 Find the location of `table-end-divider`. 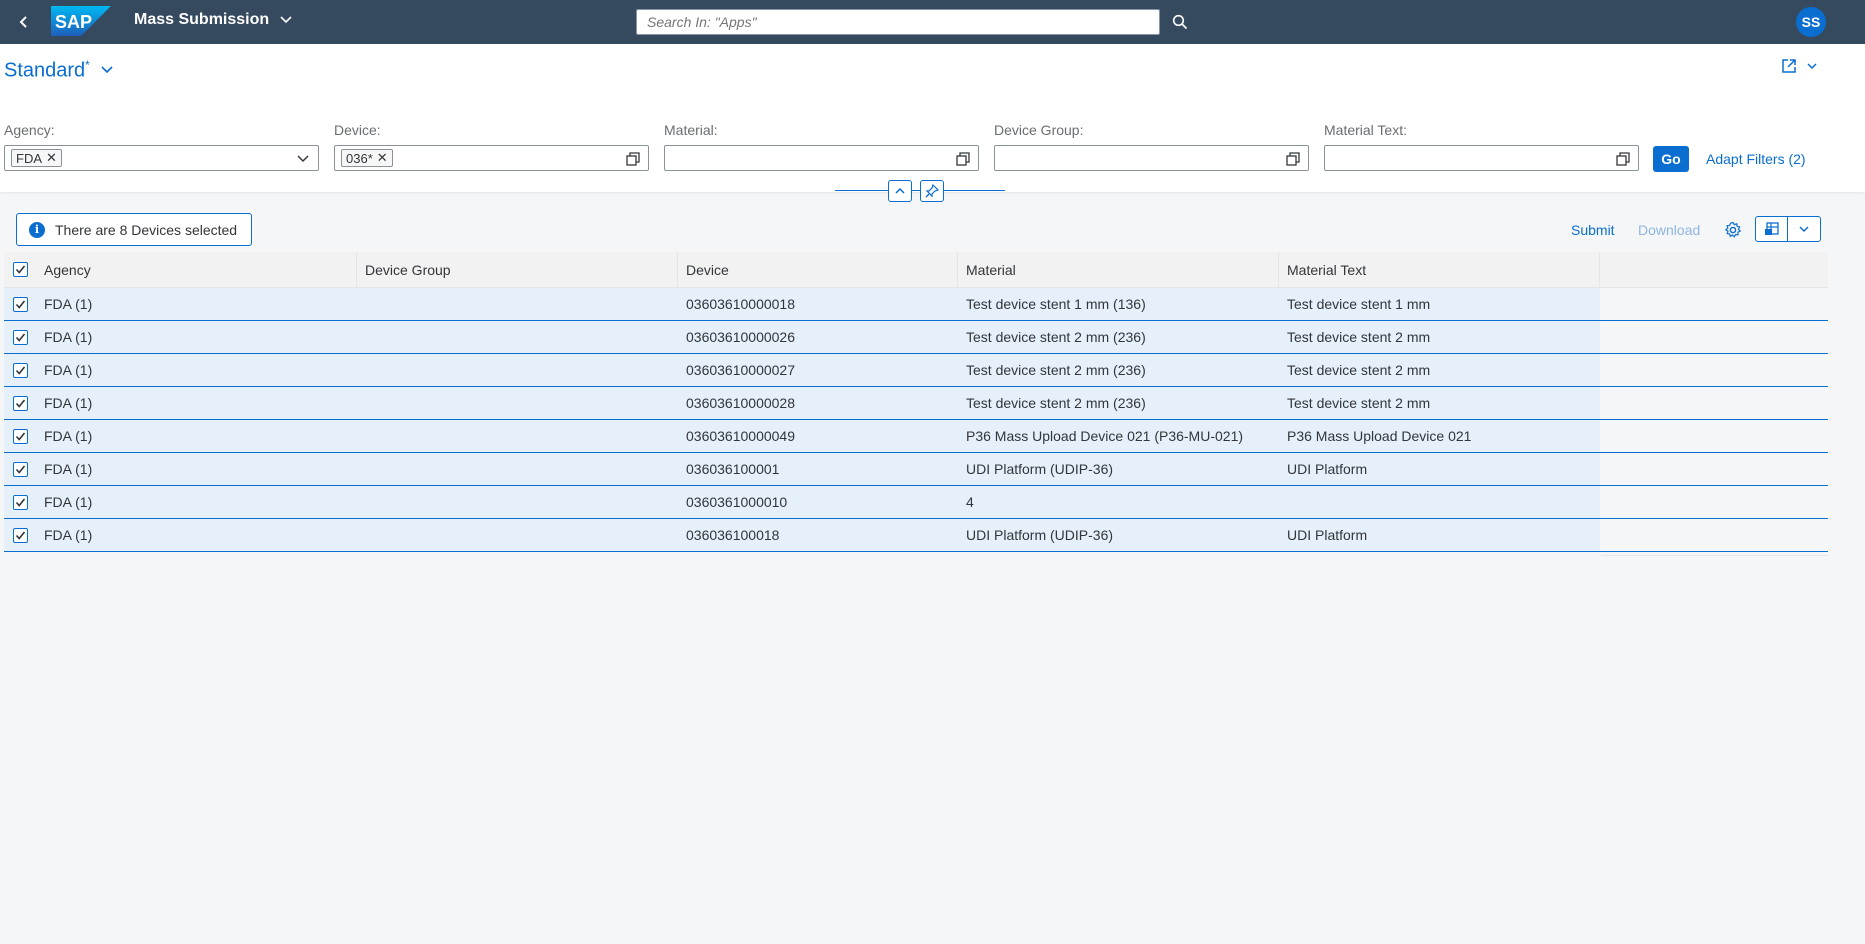

table-end-divider is located at coordinates (1714, 555).